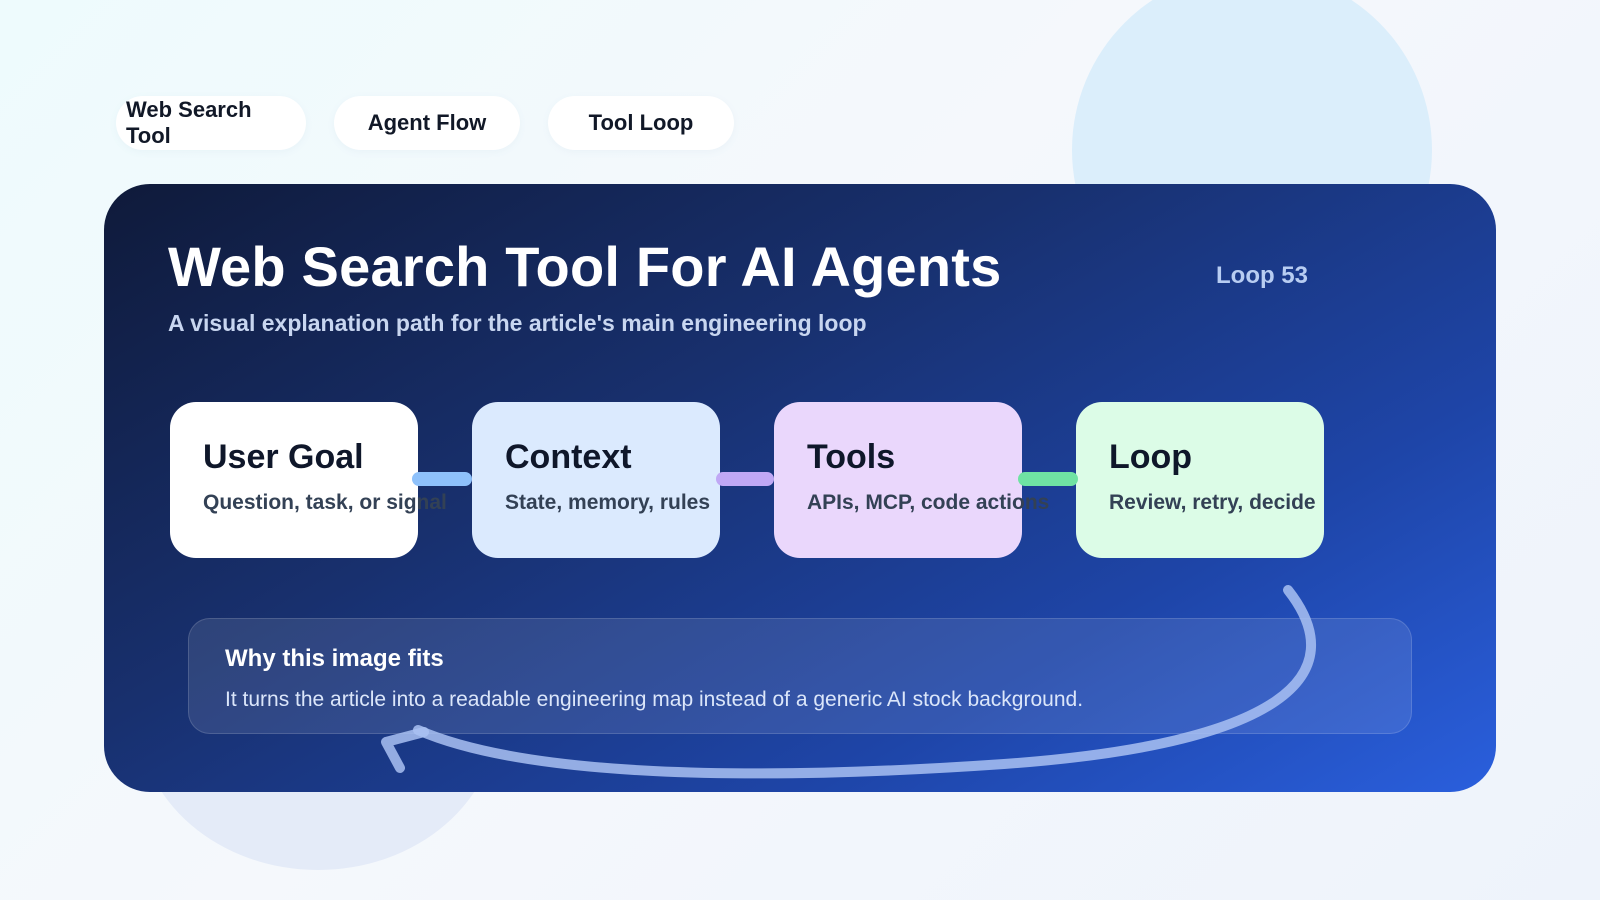 Image resolution: width=1600 pixels, height=900 pixels. What do you see at coordinates (745, 479) in the screenshot?
I see `connector-context-to-tools` at bounding box center [745, 479].